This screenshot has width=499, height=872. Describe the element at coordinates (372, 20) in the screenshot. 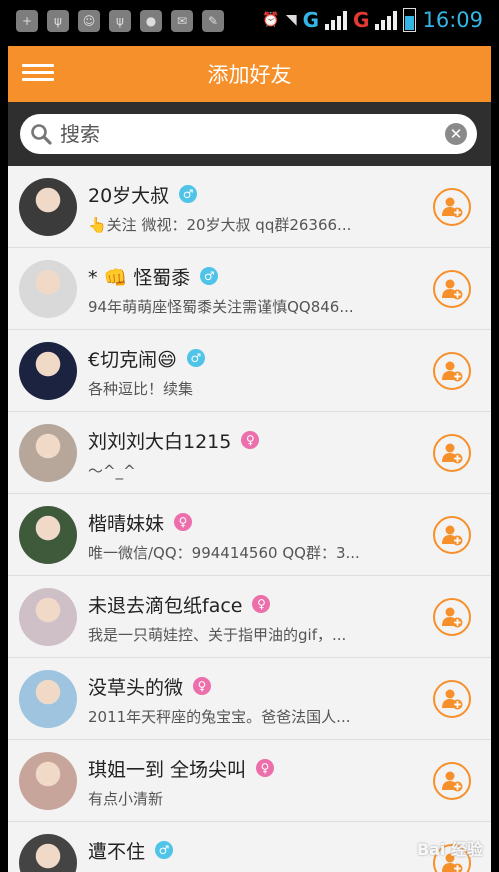

I see `system-icons: ⏰ ◥ G G 16:09` at that location.